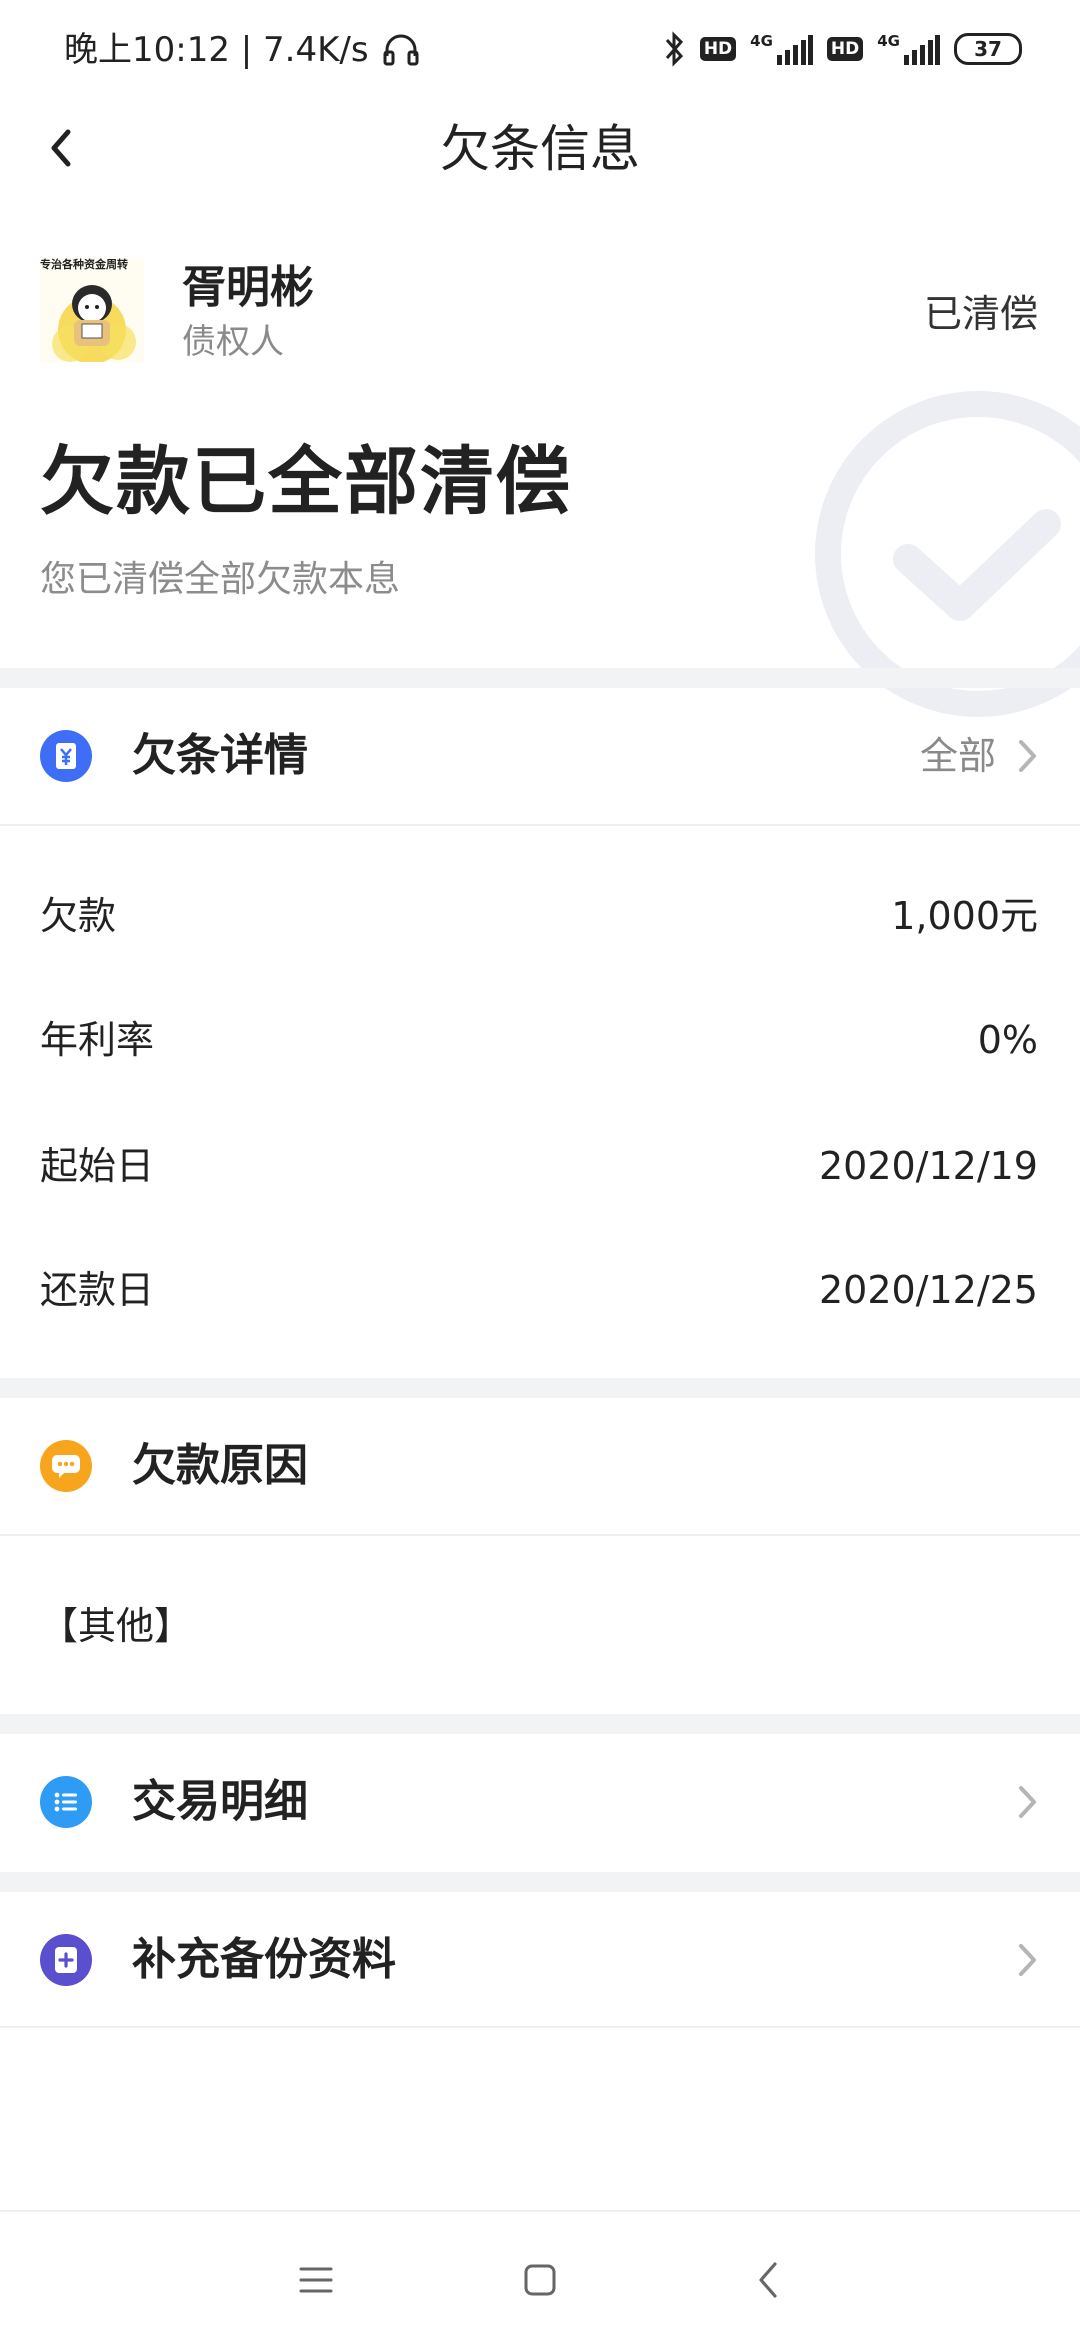 This screenshot has width=1080, height=2342. I want to click on system-nav-bar, so click(540, 2276).